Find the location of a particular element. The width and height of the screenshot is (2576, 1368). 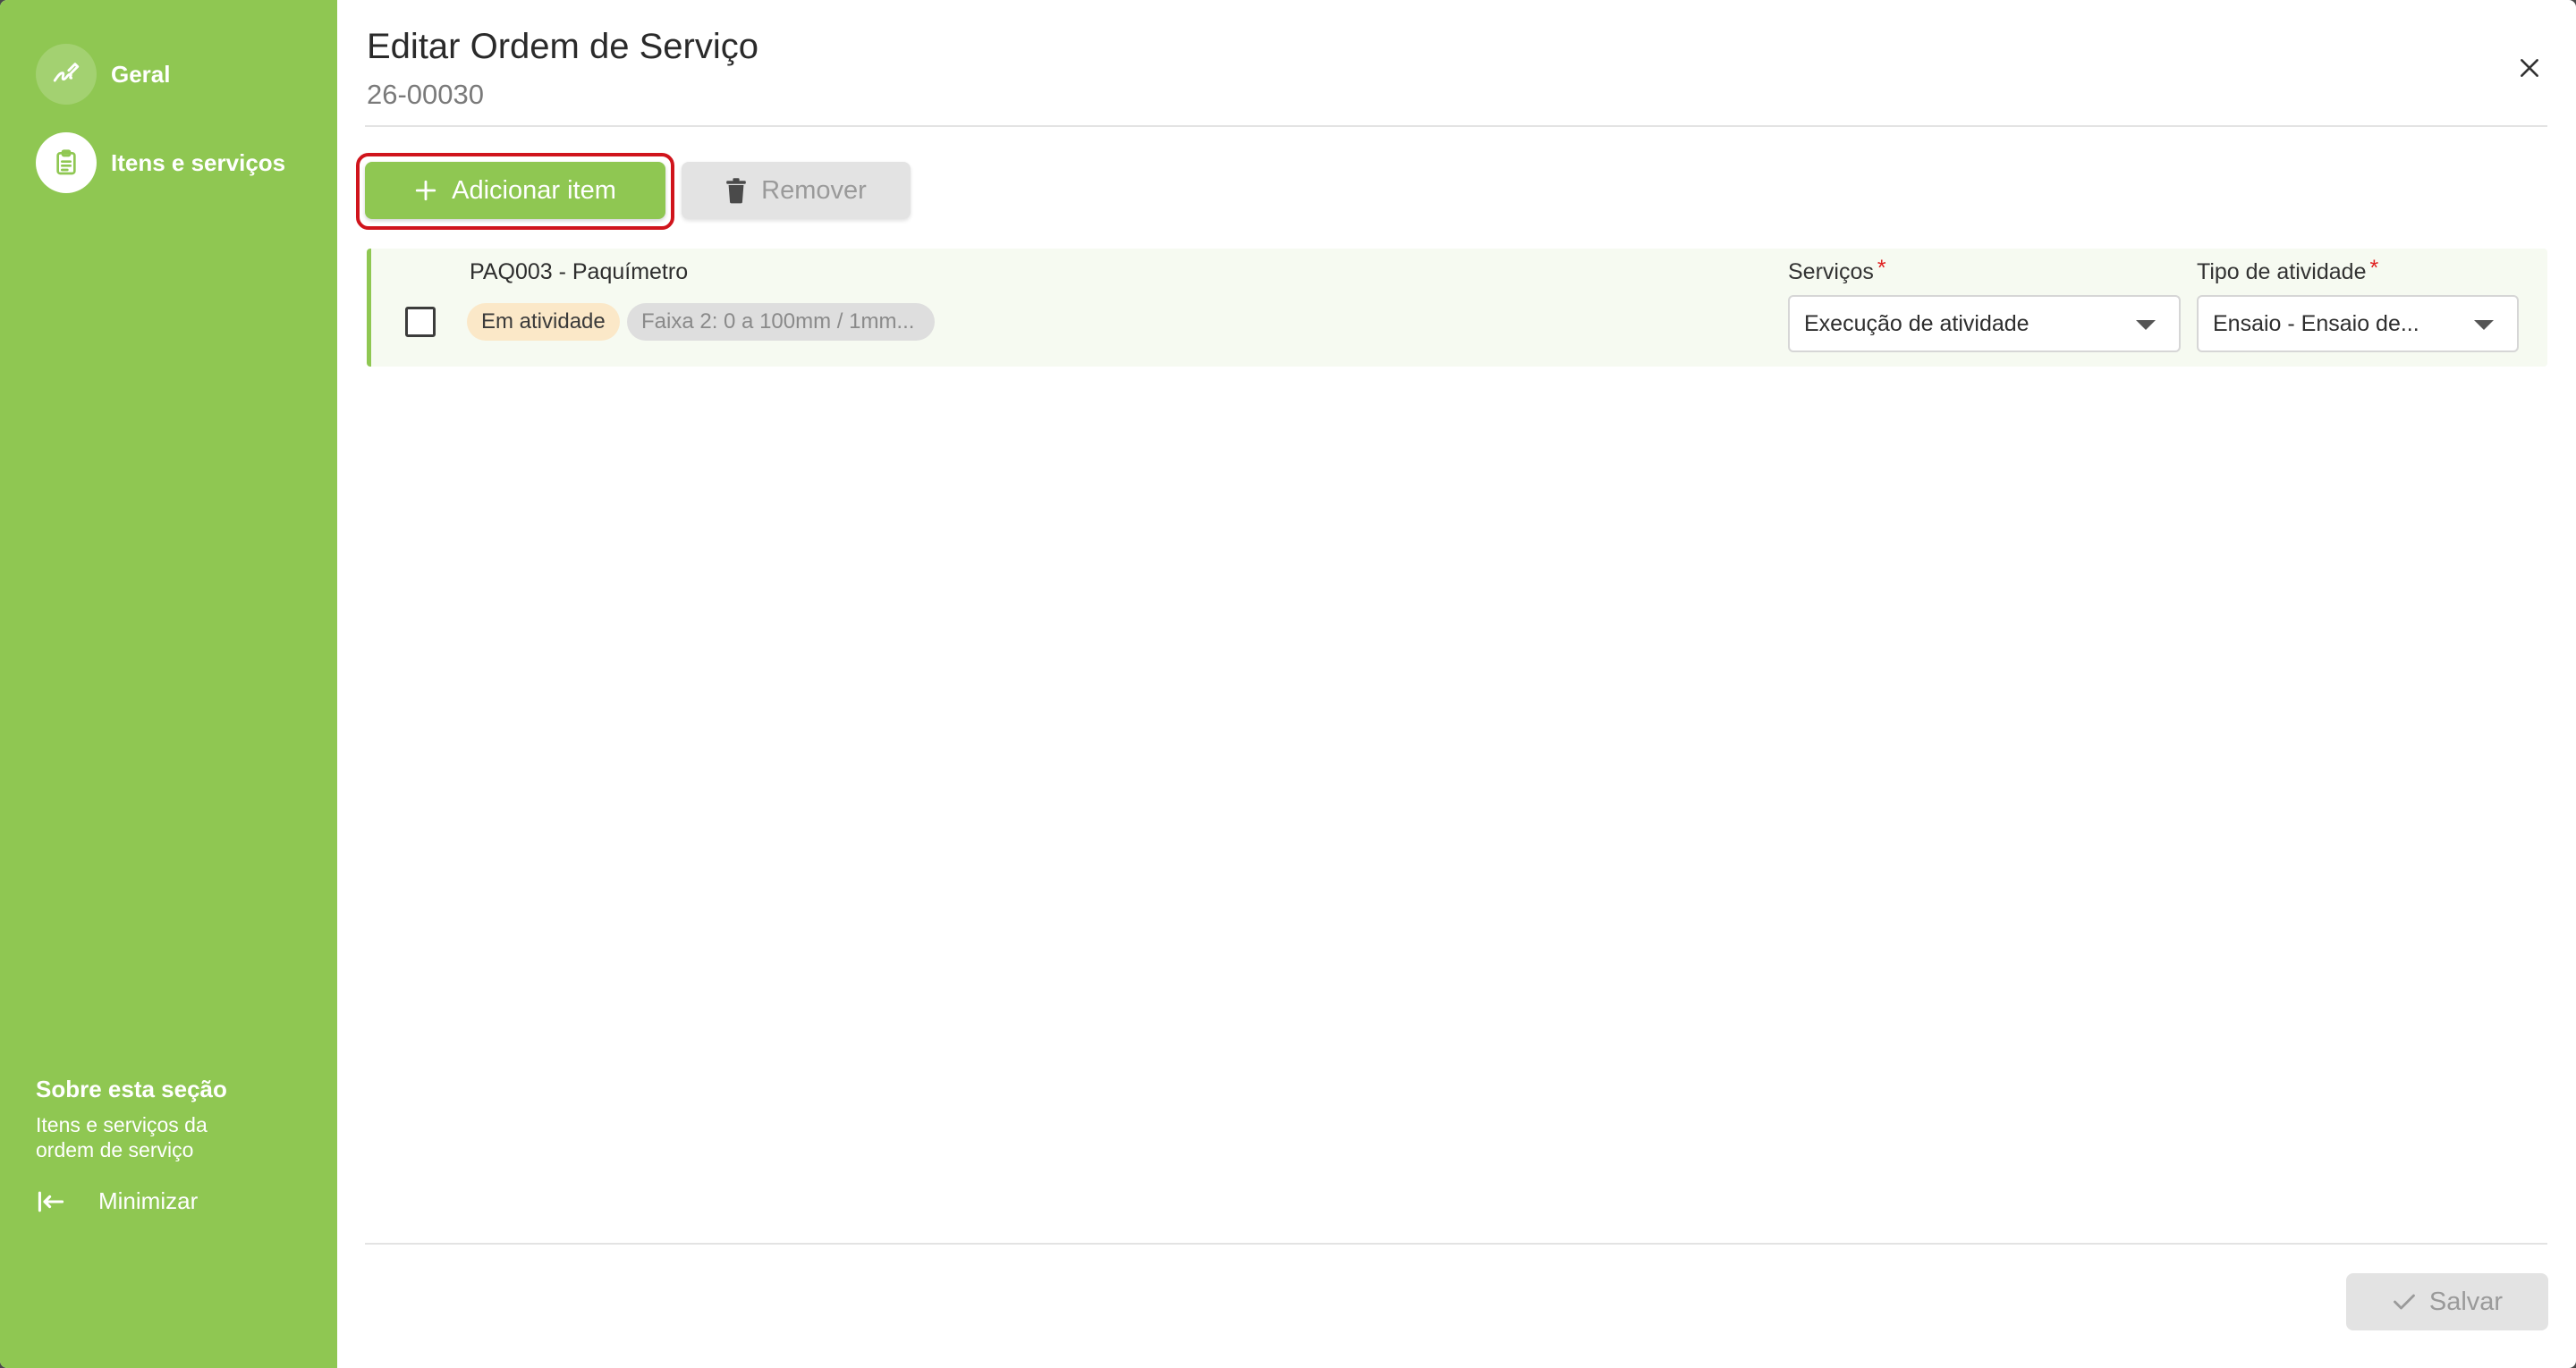

sidebar-item-itens-servicos: Itens e serviços is located at coordinates (160, 163).